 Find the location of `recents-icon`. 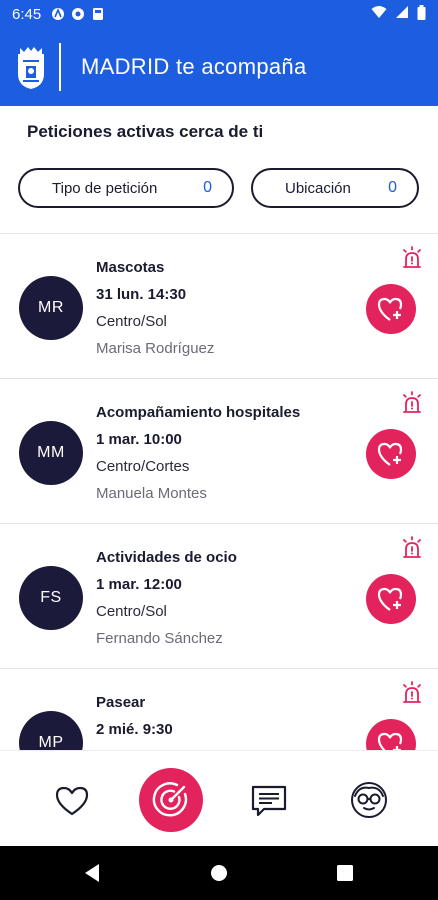

recents-icon is located at coordinates (345, 873).